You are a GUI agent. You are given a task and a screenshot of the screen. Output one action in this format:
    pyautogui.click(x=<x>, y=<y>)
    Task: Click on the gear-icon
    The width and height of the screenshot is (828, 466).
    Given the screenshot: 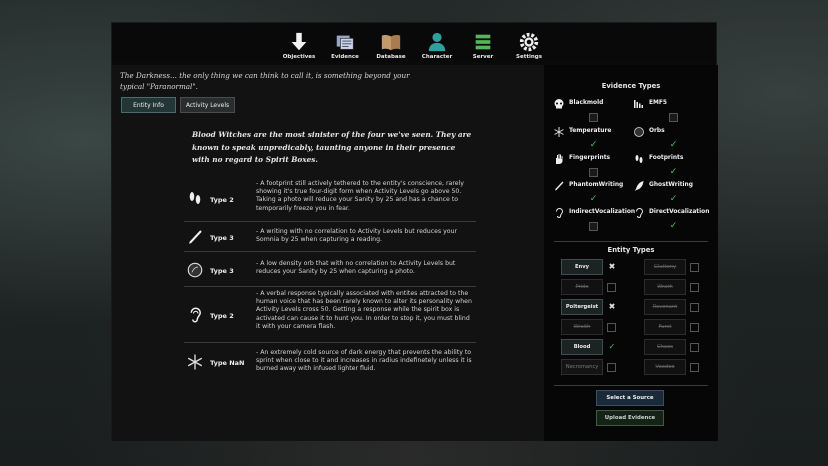 What is the action you would take?
    pyautogui.click(x=529, y=42)
    